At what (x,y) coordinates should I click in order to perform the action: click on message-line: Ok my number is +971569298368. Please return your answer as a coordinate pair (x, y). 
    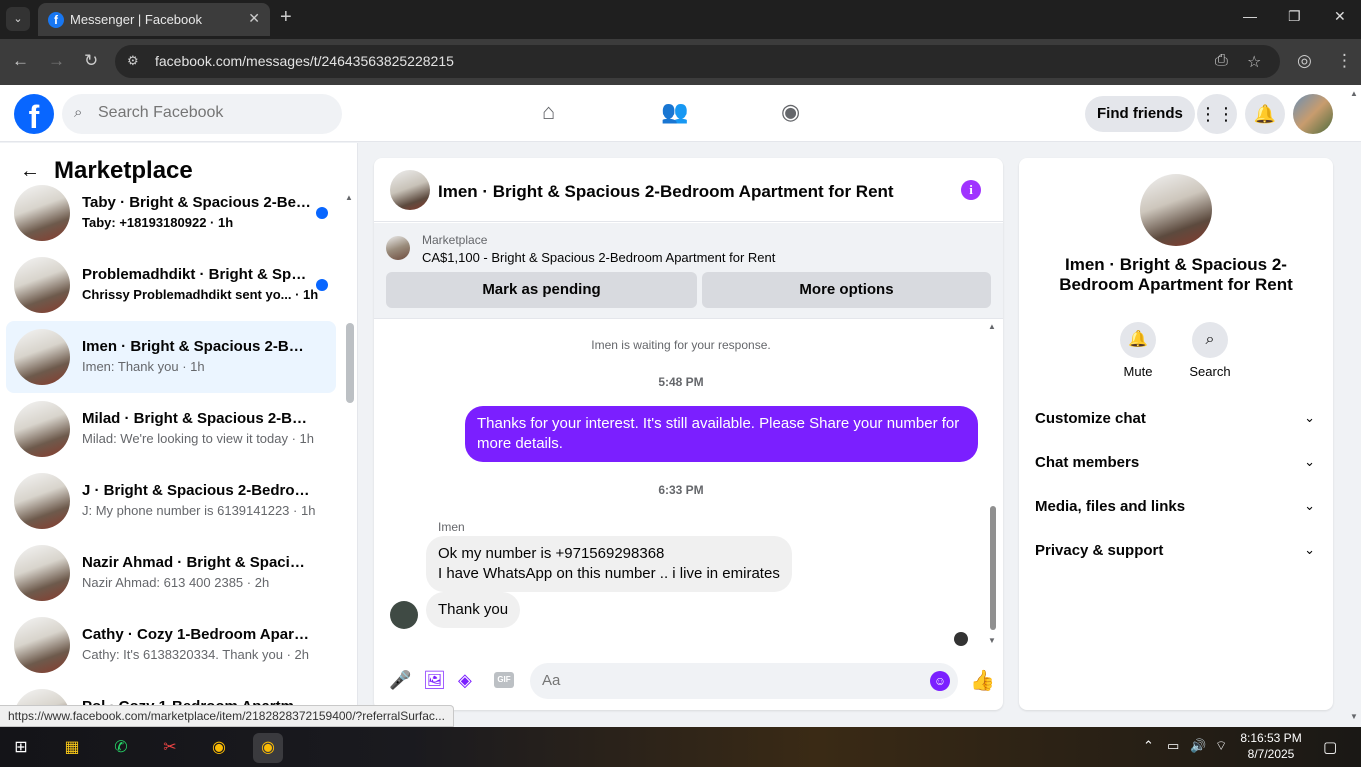
    Looking at the image, I should click on (551, 553).